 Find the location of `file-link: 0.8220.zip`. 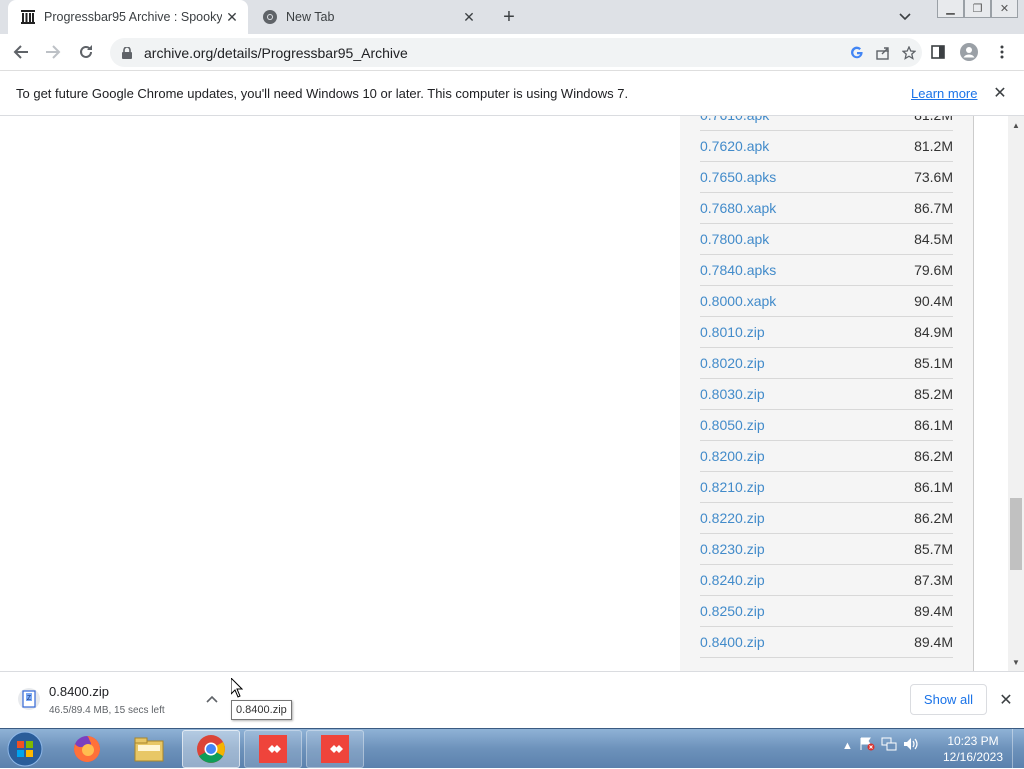

file-link: 0.8220.zip is located at coordinates (732, 518).